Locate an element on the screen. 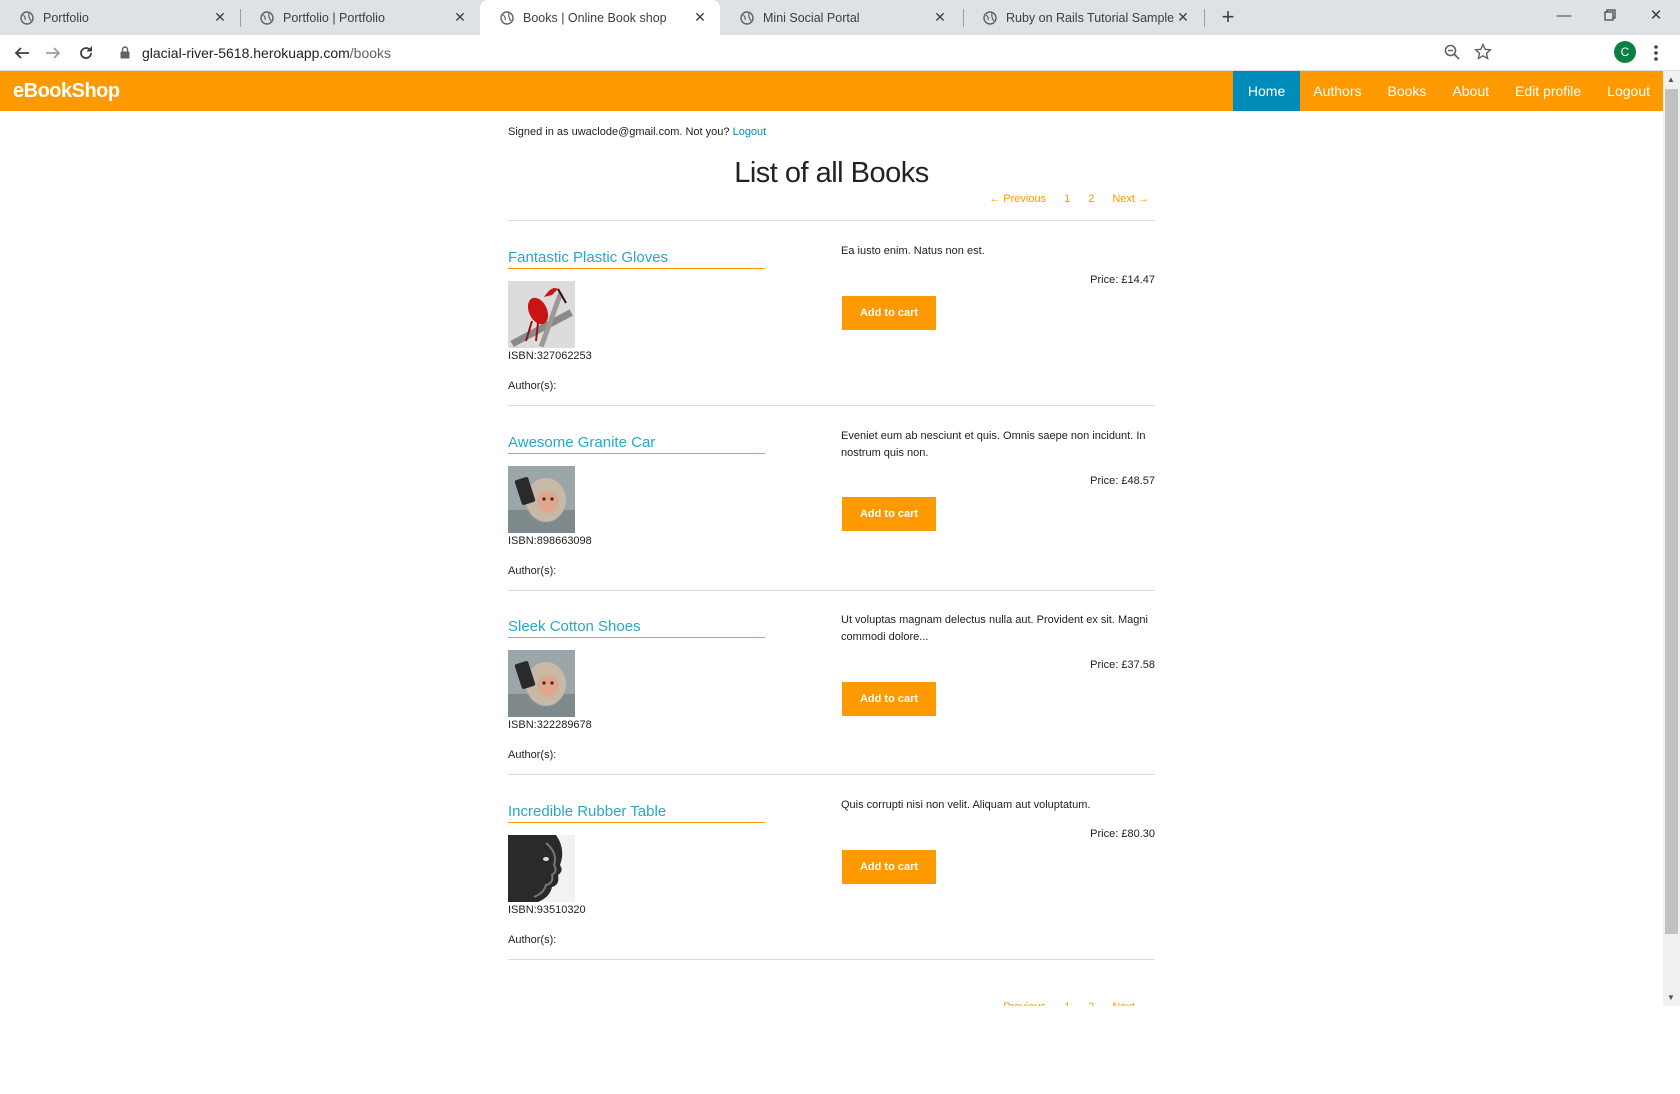 This screenshot has width=1680, height=1094. book-title-link: Fantastic Plastic Gloves is located at coordinates (636, 259).